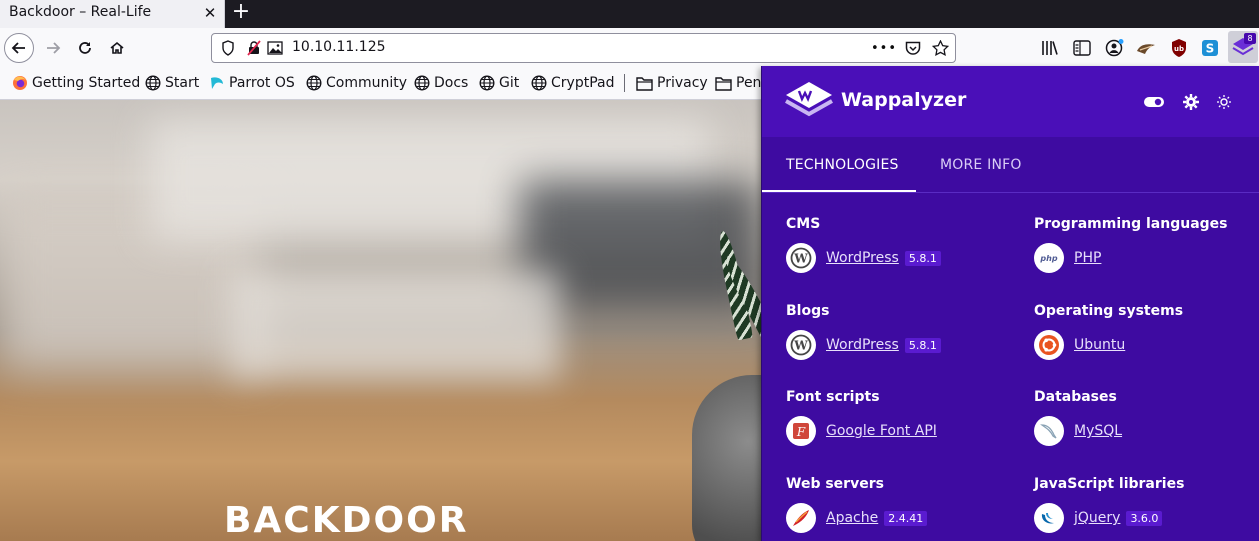 The height and width of the screenshot is (541, 1259). What do you see at coordinates (1082, 48) in the screenshot?
I see `sidebar-icon` at bounding box center [1082, 48].